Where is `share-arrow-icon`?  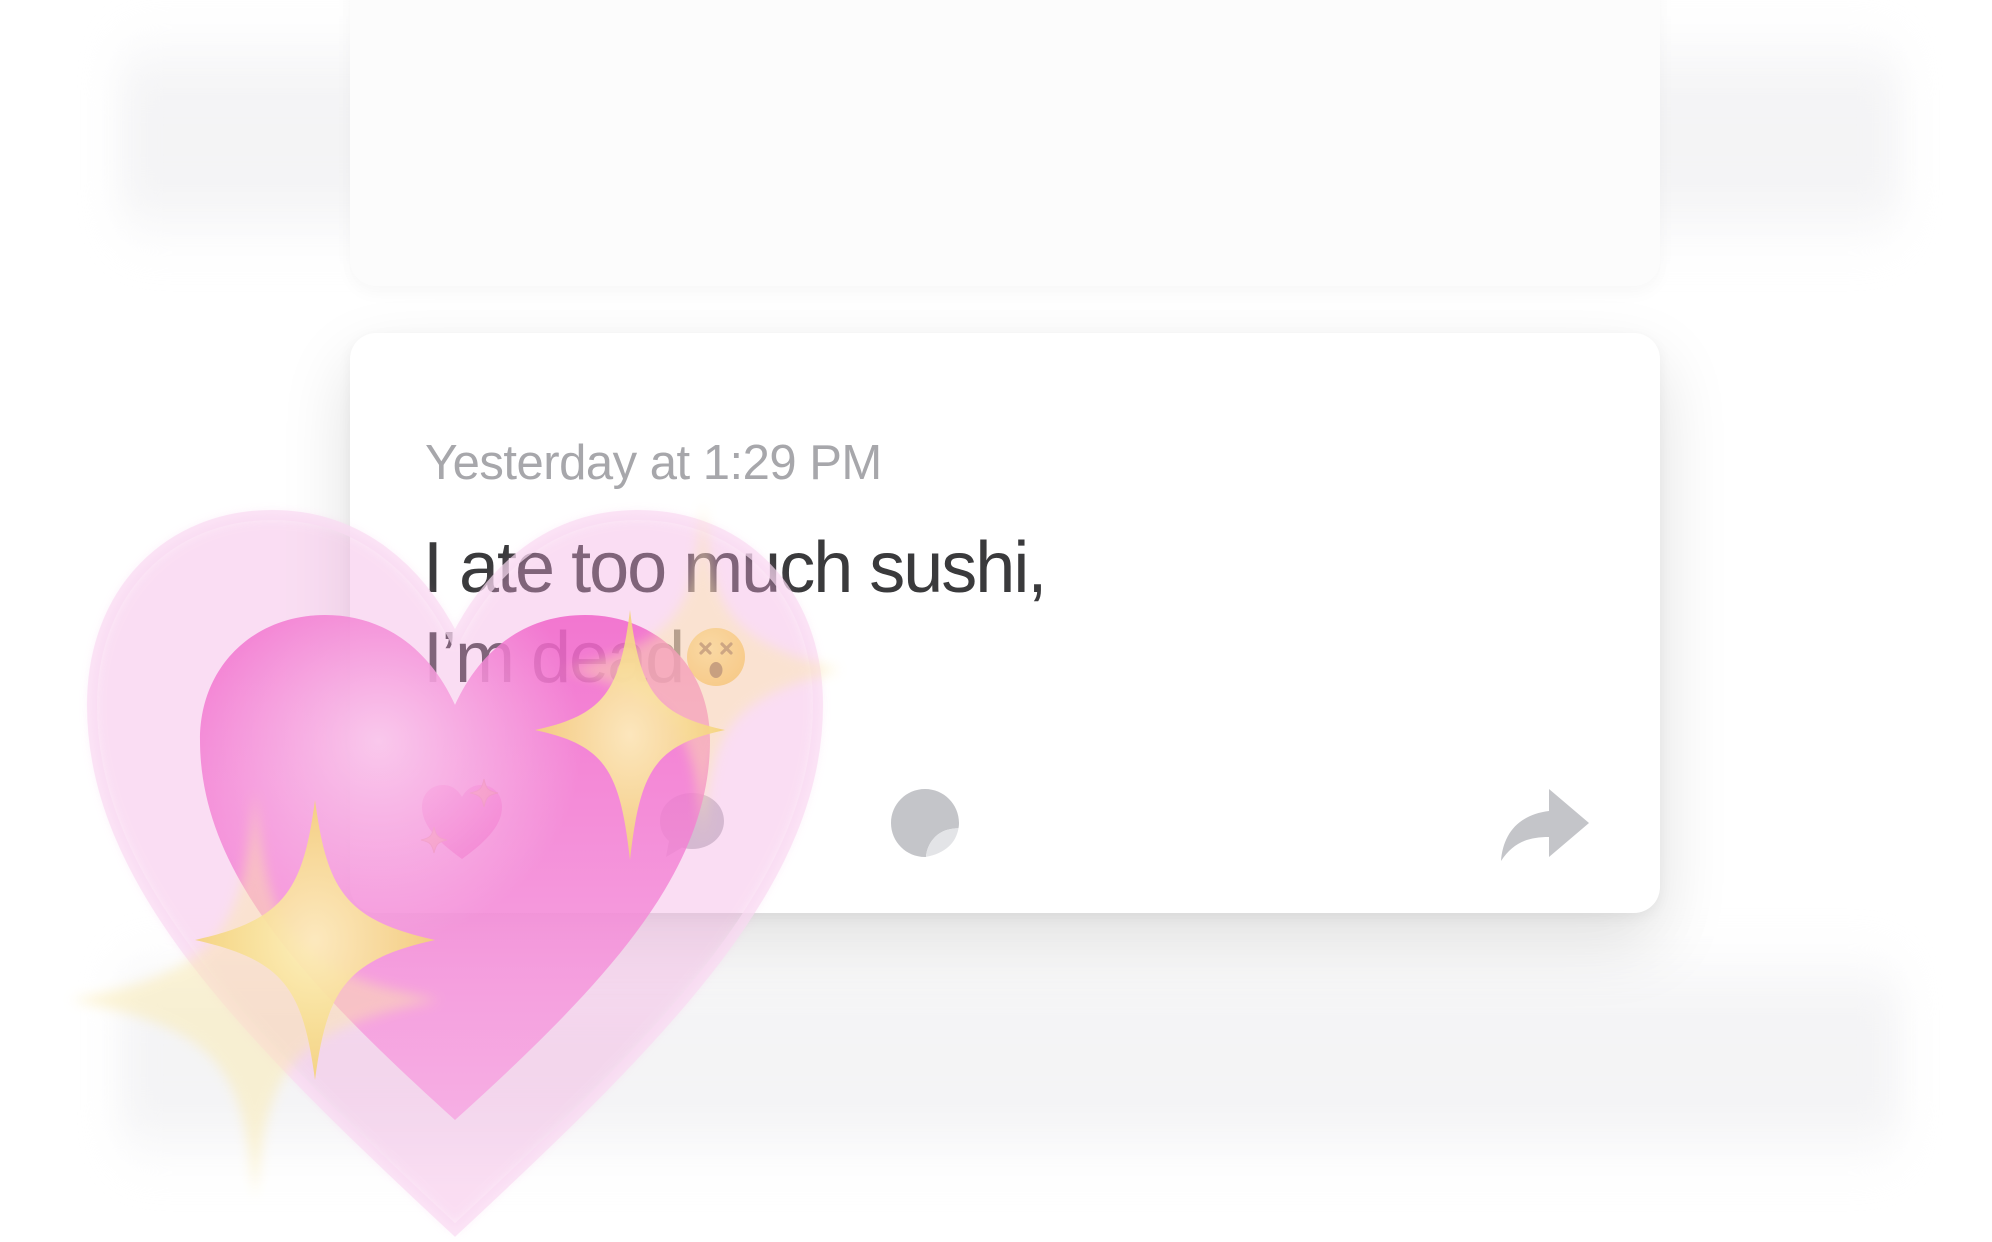
share-arrow-icon is located at coordinates (1545, 829).